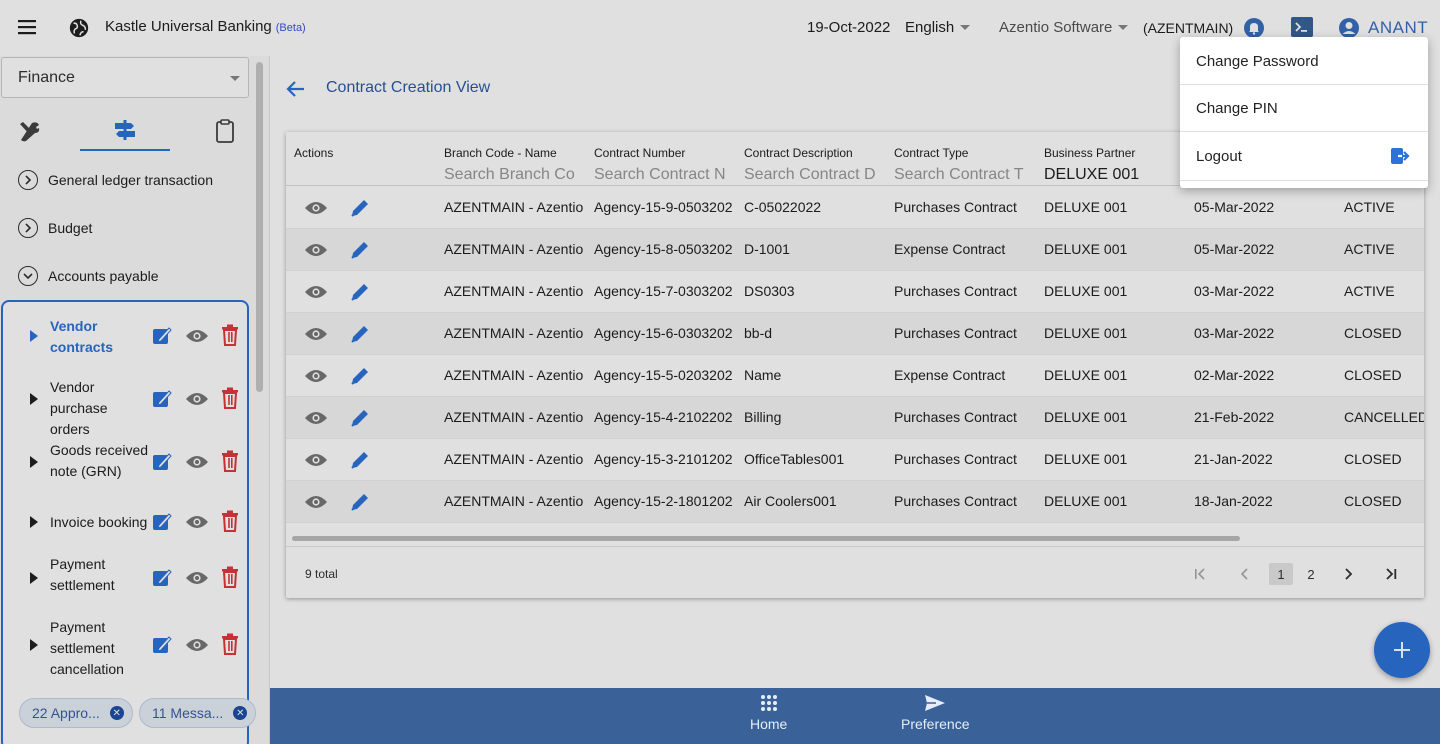 The image size is (1440, 744). I want to click on sub-item-payment-settlement: Payment settlement, so click(125, 580).